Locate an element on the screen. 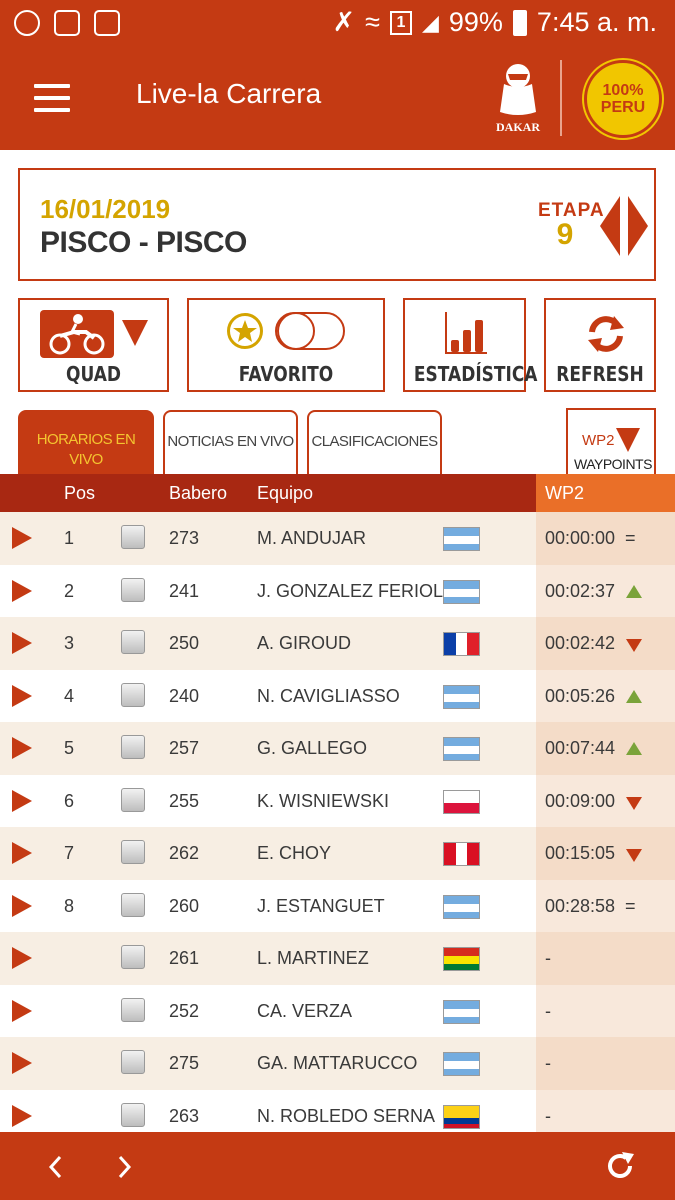  equipo-cell: A. GIROUD is located at coordinates (304, 643).